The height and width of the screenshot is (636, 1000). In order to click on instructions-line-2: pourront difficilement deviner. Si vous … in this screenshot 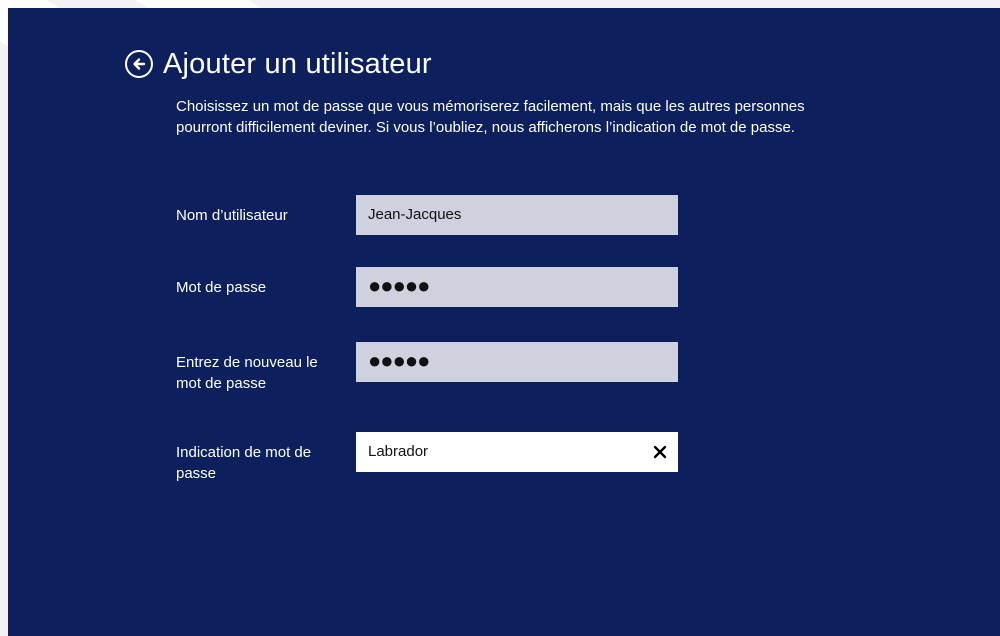, I will do `click(485, 127)`.